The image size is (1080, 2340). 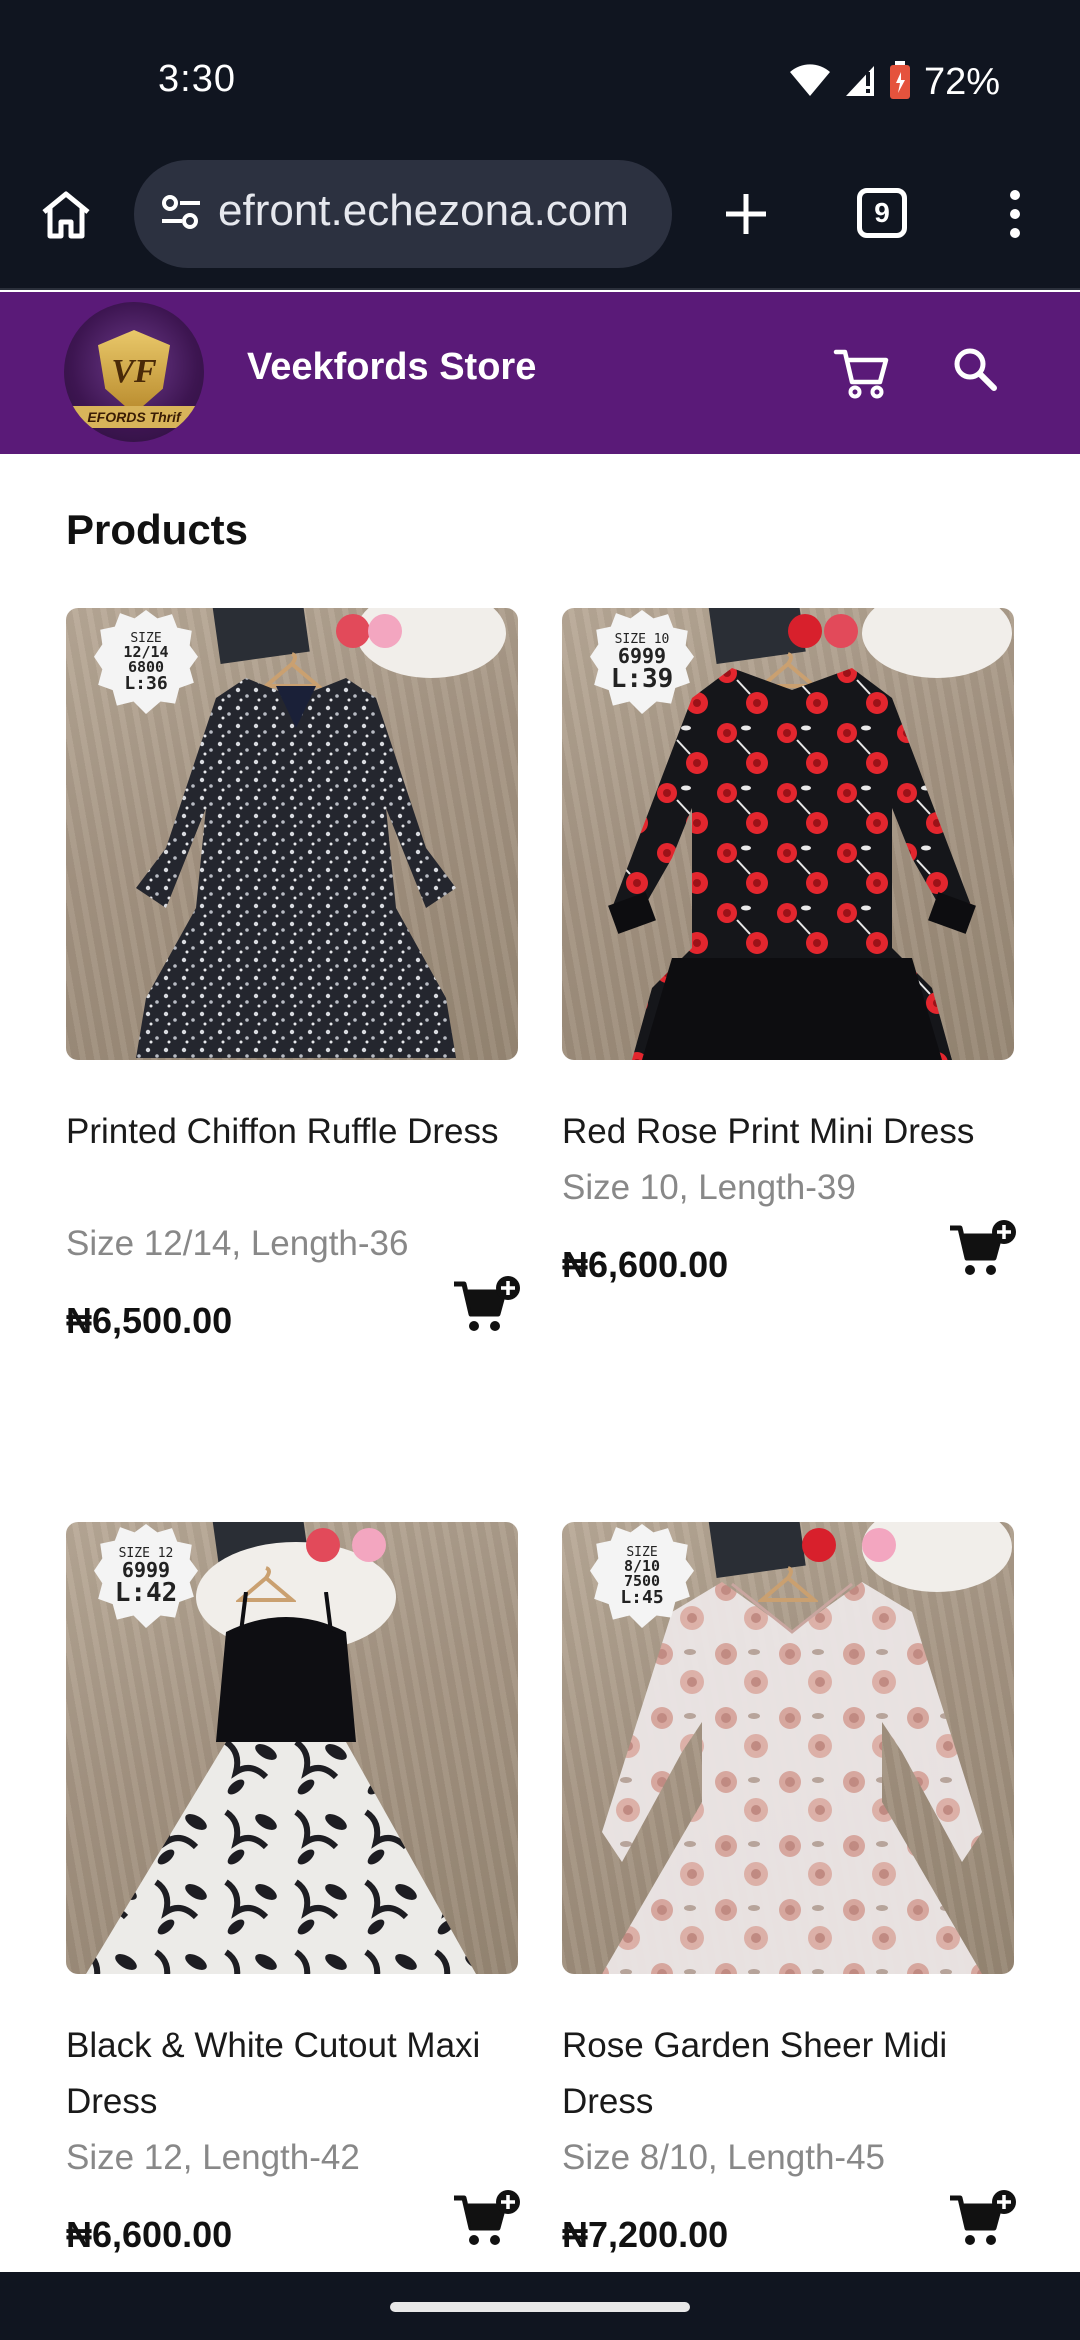 I want to click on product-name: Red Rose Print Mini Dress, so click(x=792, y=1132).